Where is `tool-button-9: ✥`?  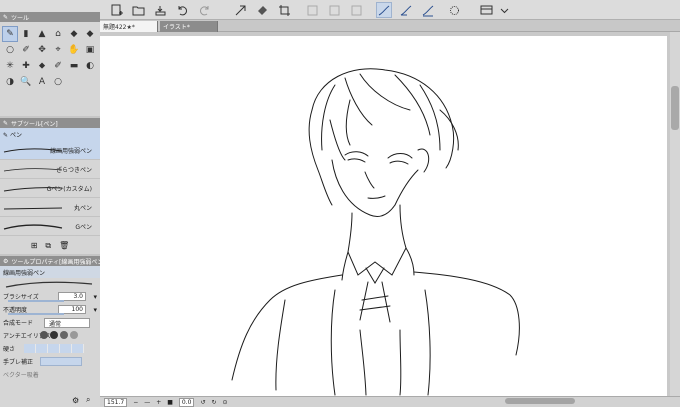
tool-button-9: ✥ is located at coordinates (42, 50).